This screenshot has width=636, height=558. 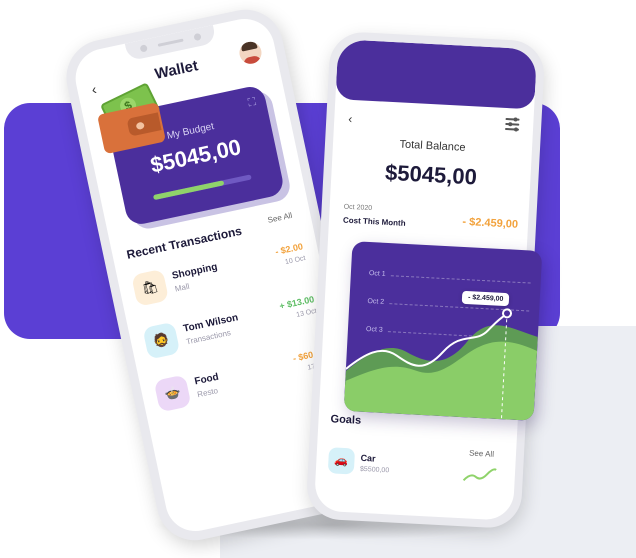 I want to click on sensor-dot, so click(x=197, y=37).